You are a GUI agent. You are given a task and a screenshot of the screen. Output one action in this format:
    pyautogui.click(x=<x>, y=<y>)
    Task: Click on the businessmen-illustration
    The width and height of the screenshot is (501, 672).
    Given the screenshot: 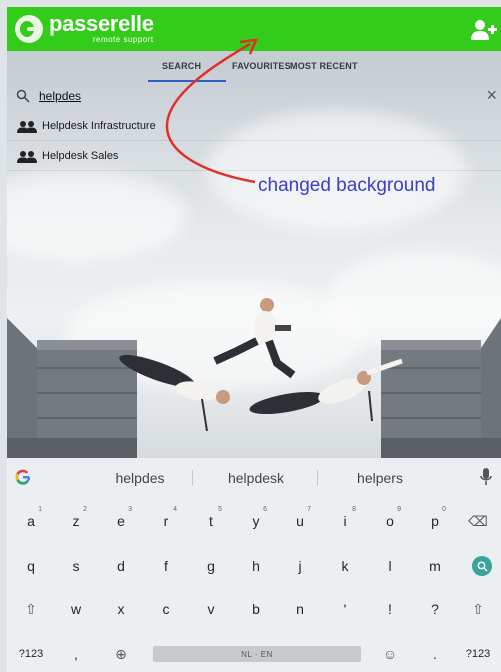 What is the action you would take?
    pyautogui.click(x=261, y=365)
    